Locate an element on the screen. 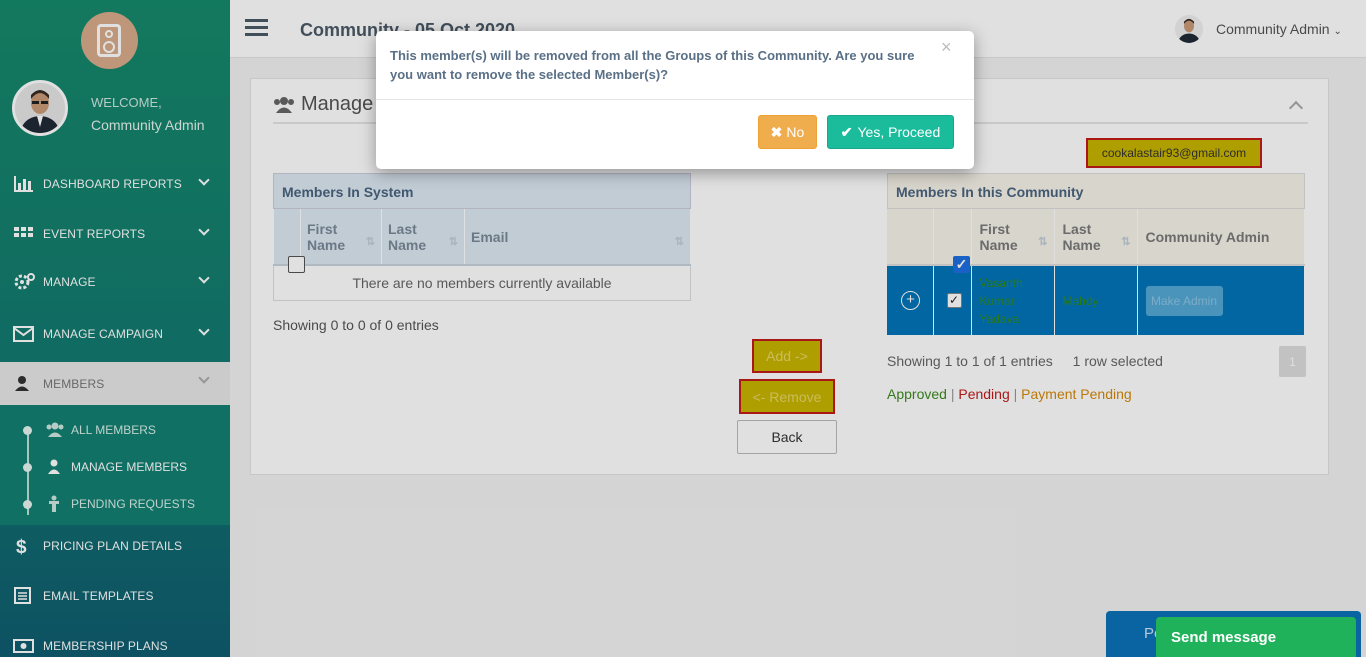 Image resolution: width=1366 pixels, height=657 pixels. close-icon: ✖ is located at coordinates (776, 131).